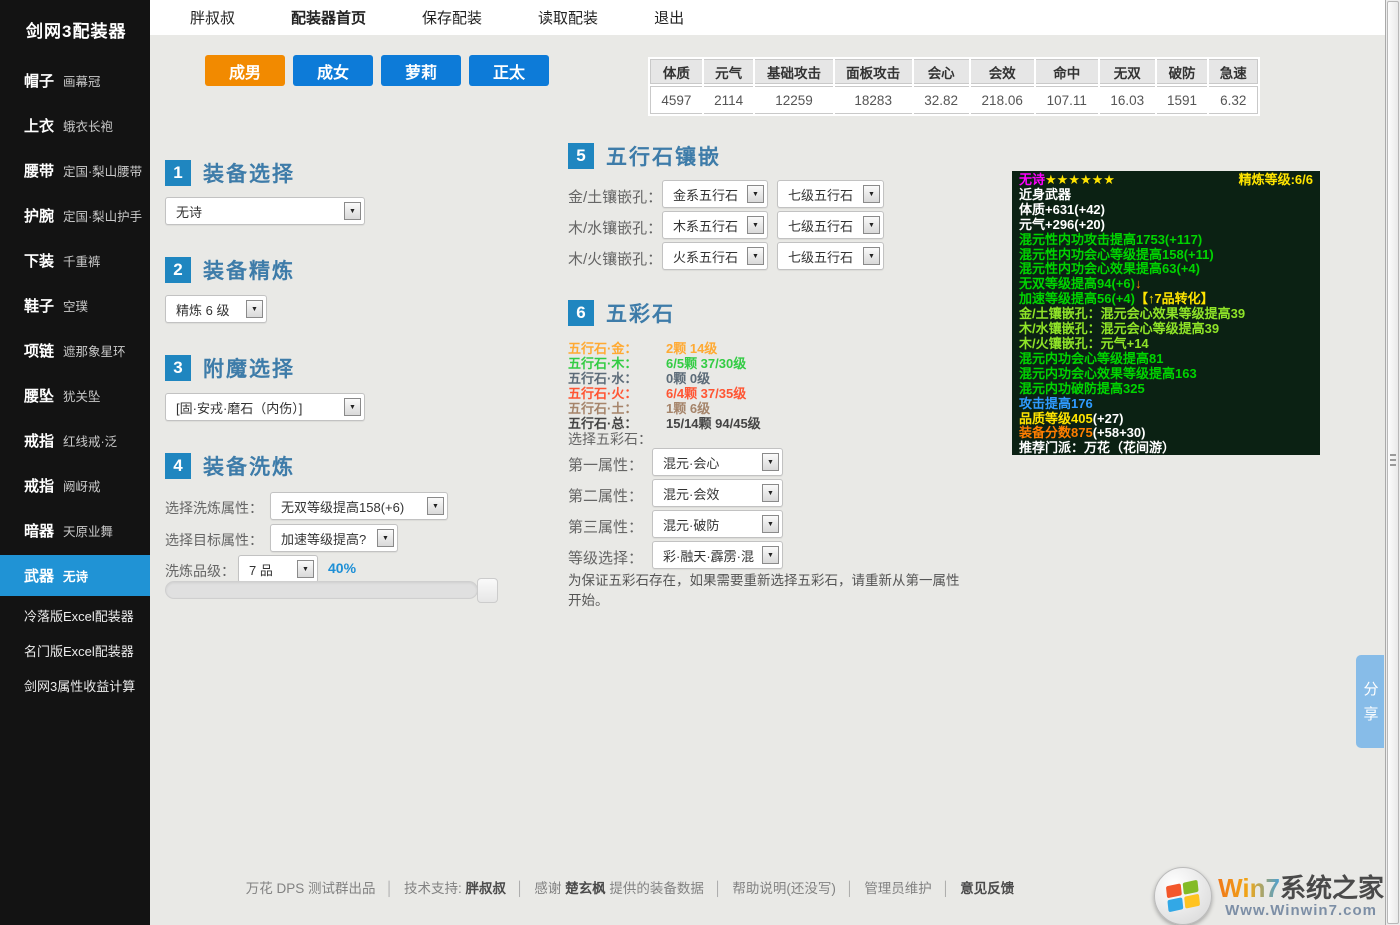  I want to click on tooltip-line: 元气+296(+20), so click(1062, 224).